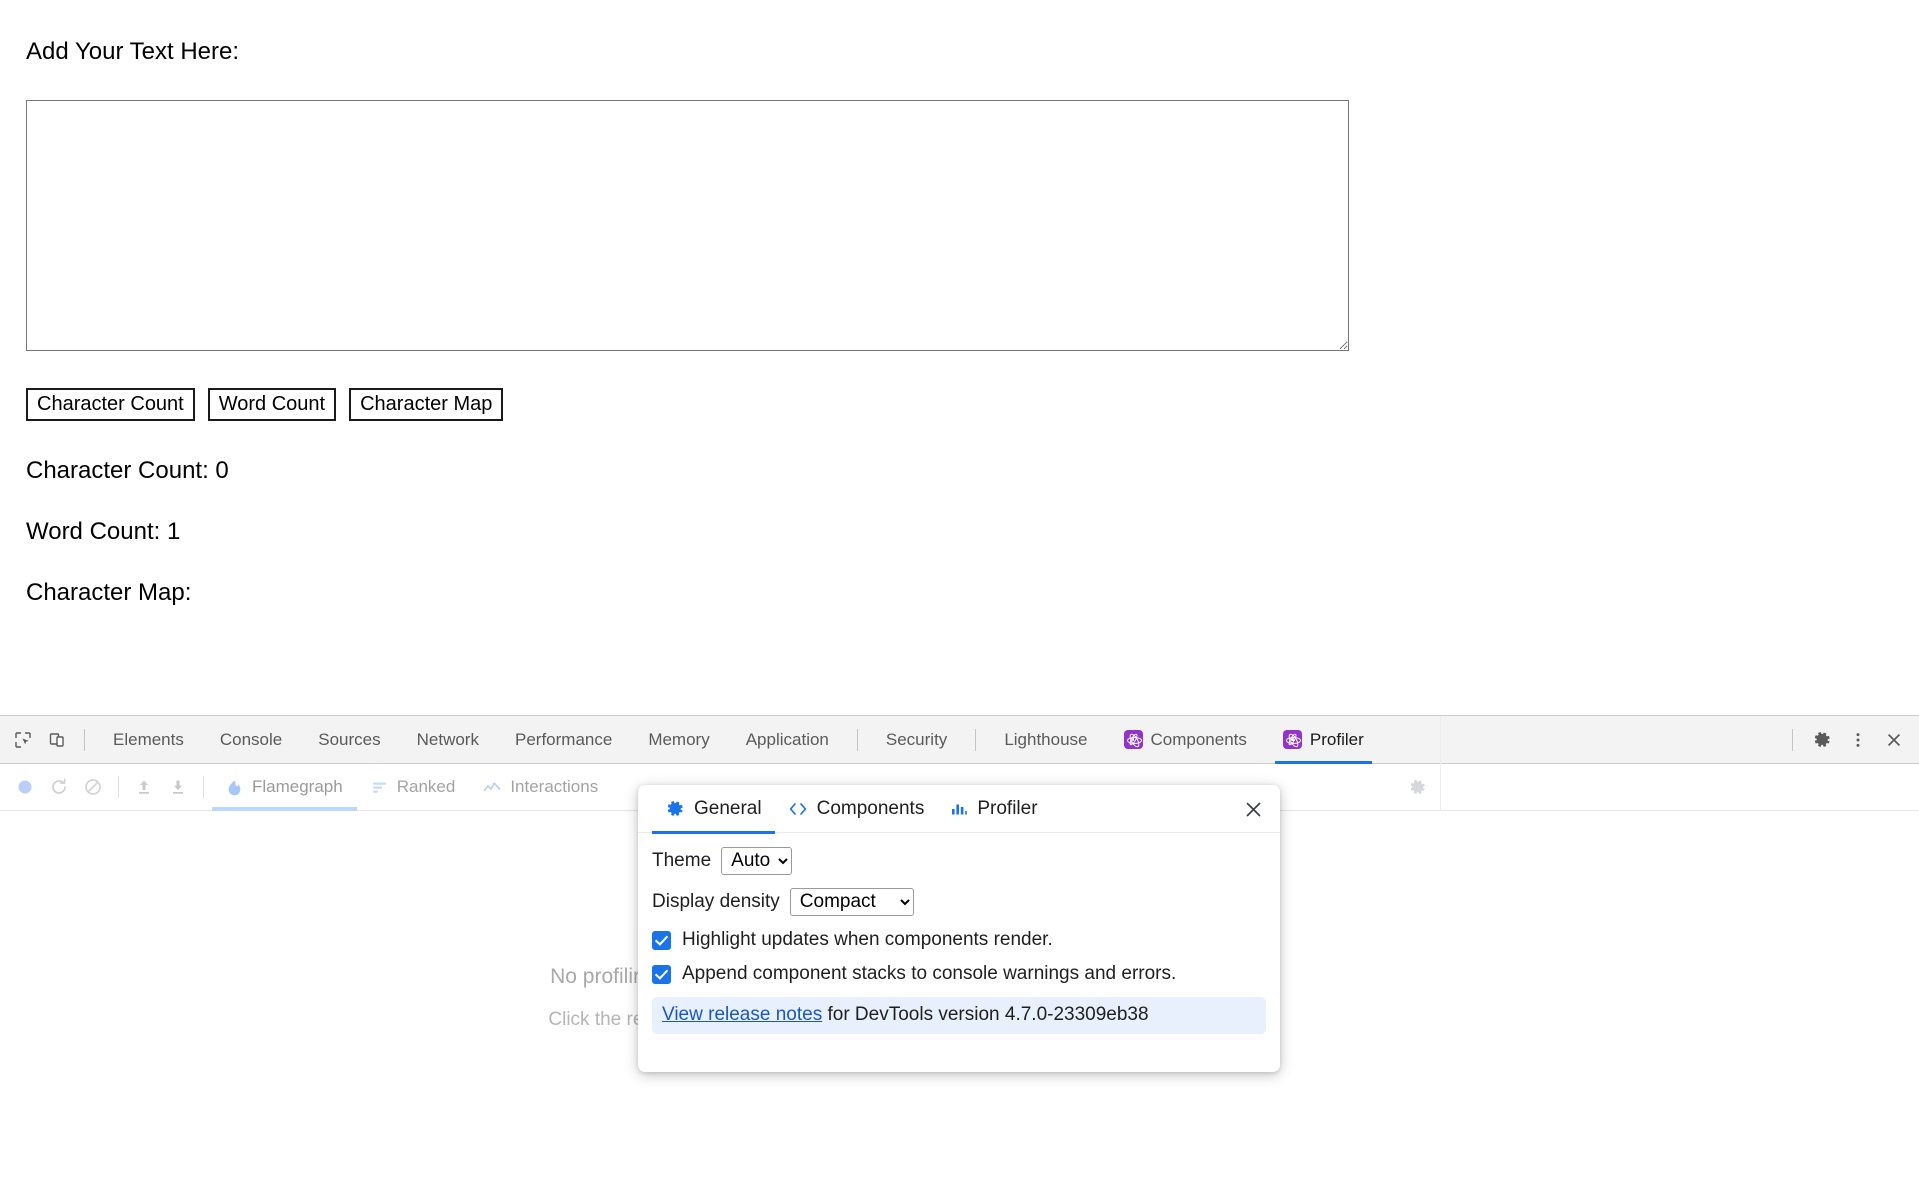 This screenshot has width=1919, height=1185. I want to click on tab-group-divider, so click(857, 739).